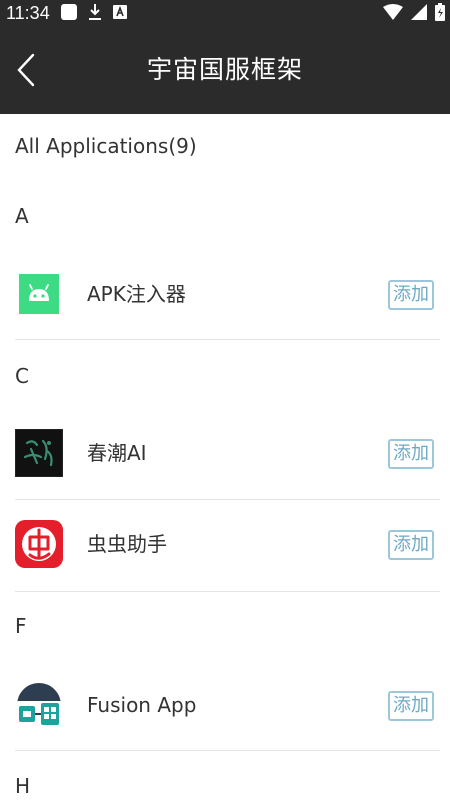  I want to click on app-name: 春潮AI, so click(117, 453).